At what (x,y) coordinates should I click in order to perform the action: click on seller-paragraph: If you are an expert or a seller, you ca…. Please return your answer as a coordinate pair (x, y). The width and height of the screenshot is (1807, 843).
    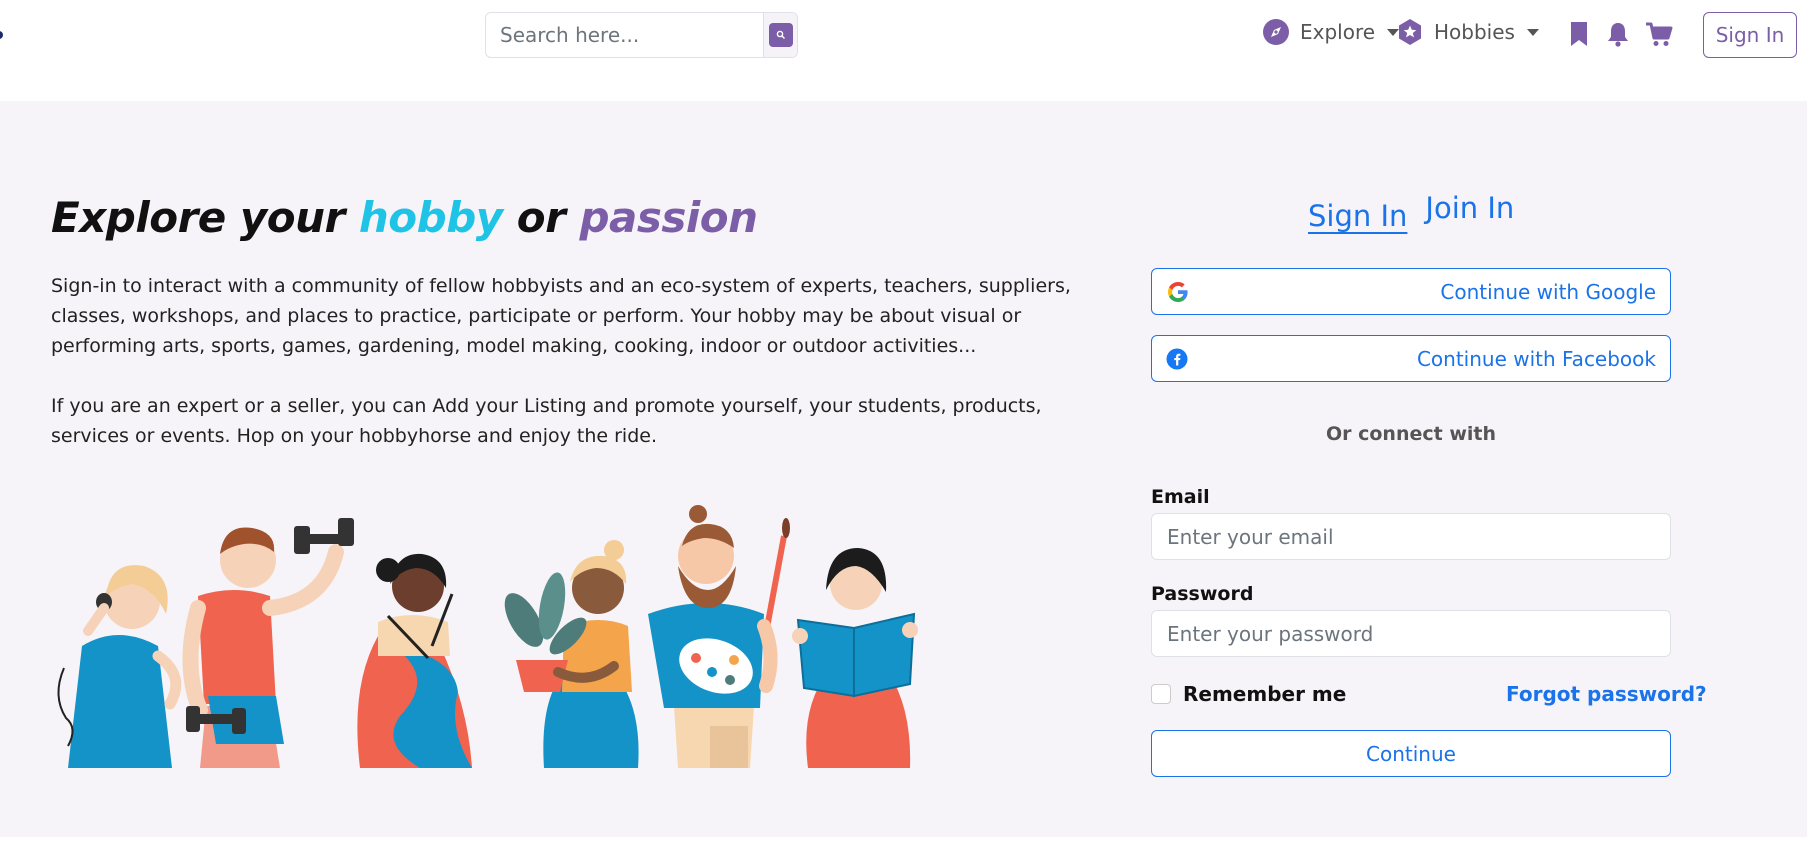
    Looking at the image, I should click on (546, 421).